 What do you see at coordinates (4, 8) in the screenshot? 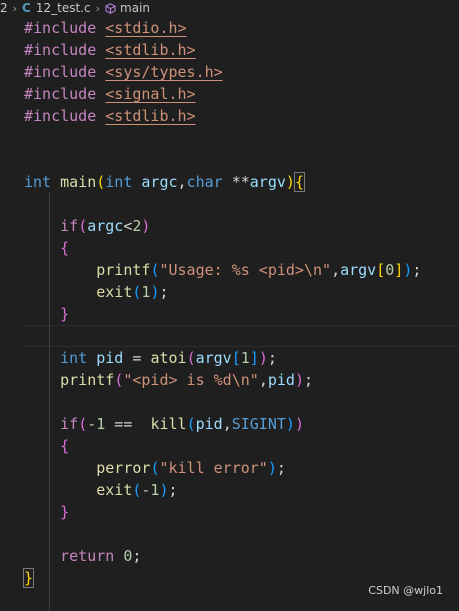
I see `breadcrumb-folder: 2` at bounding box center [4, 8].